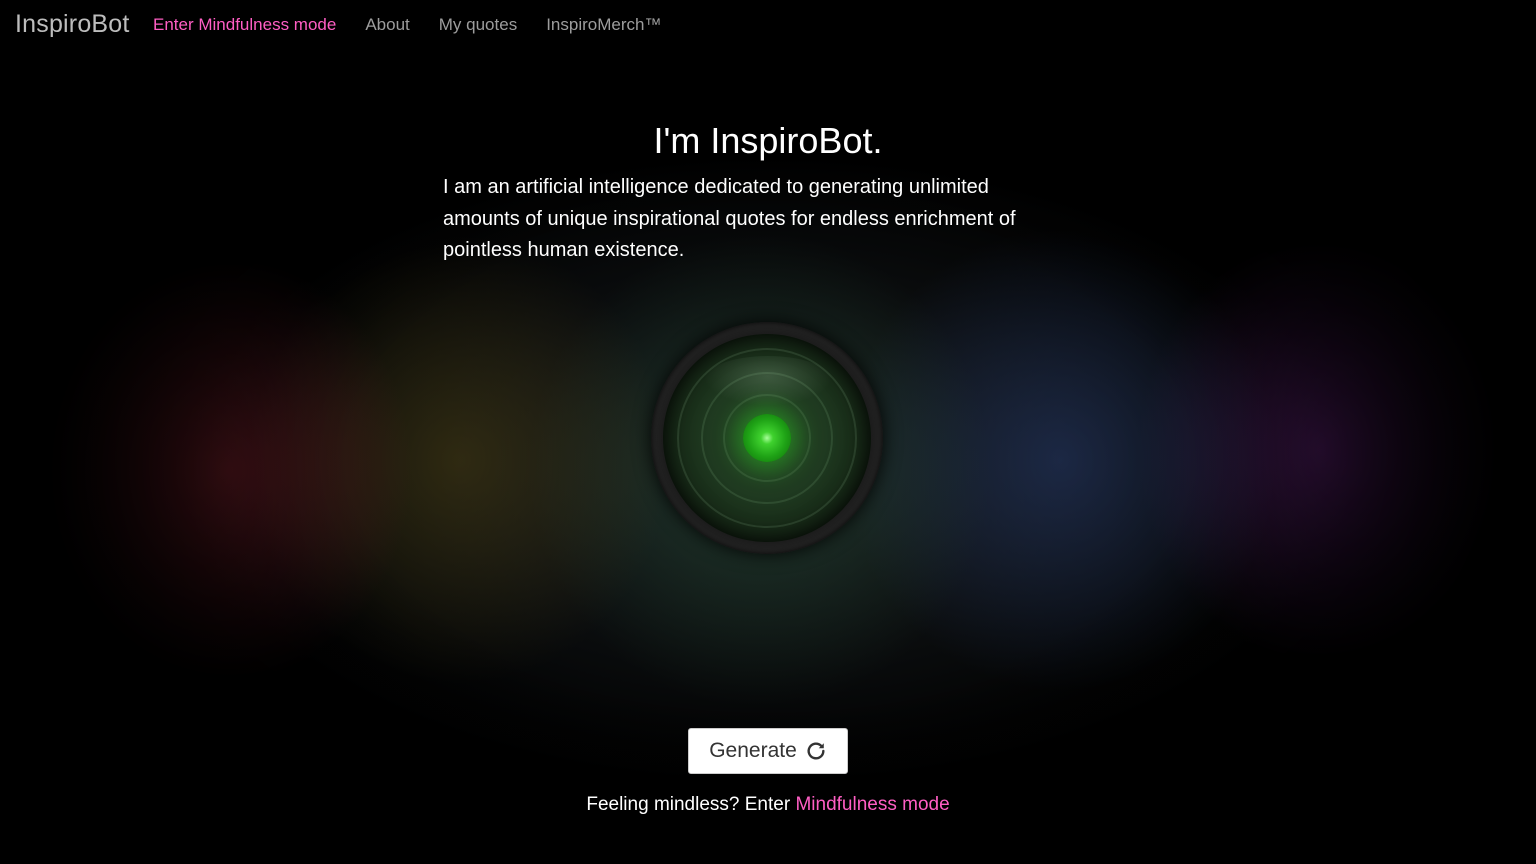  I want to click on nav-link-about: About, so click(387, 25).